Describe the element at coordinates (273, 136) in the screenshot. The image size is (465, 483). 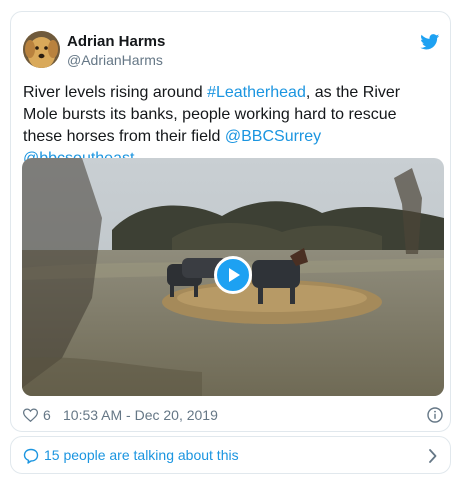
I see `mention-link-bbcsurrey: @BBCSurrey` at that location.